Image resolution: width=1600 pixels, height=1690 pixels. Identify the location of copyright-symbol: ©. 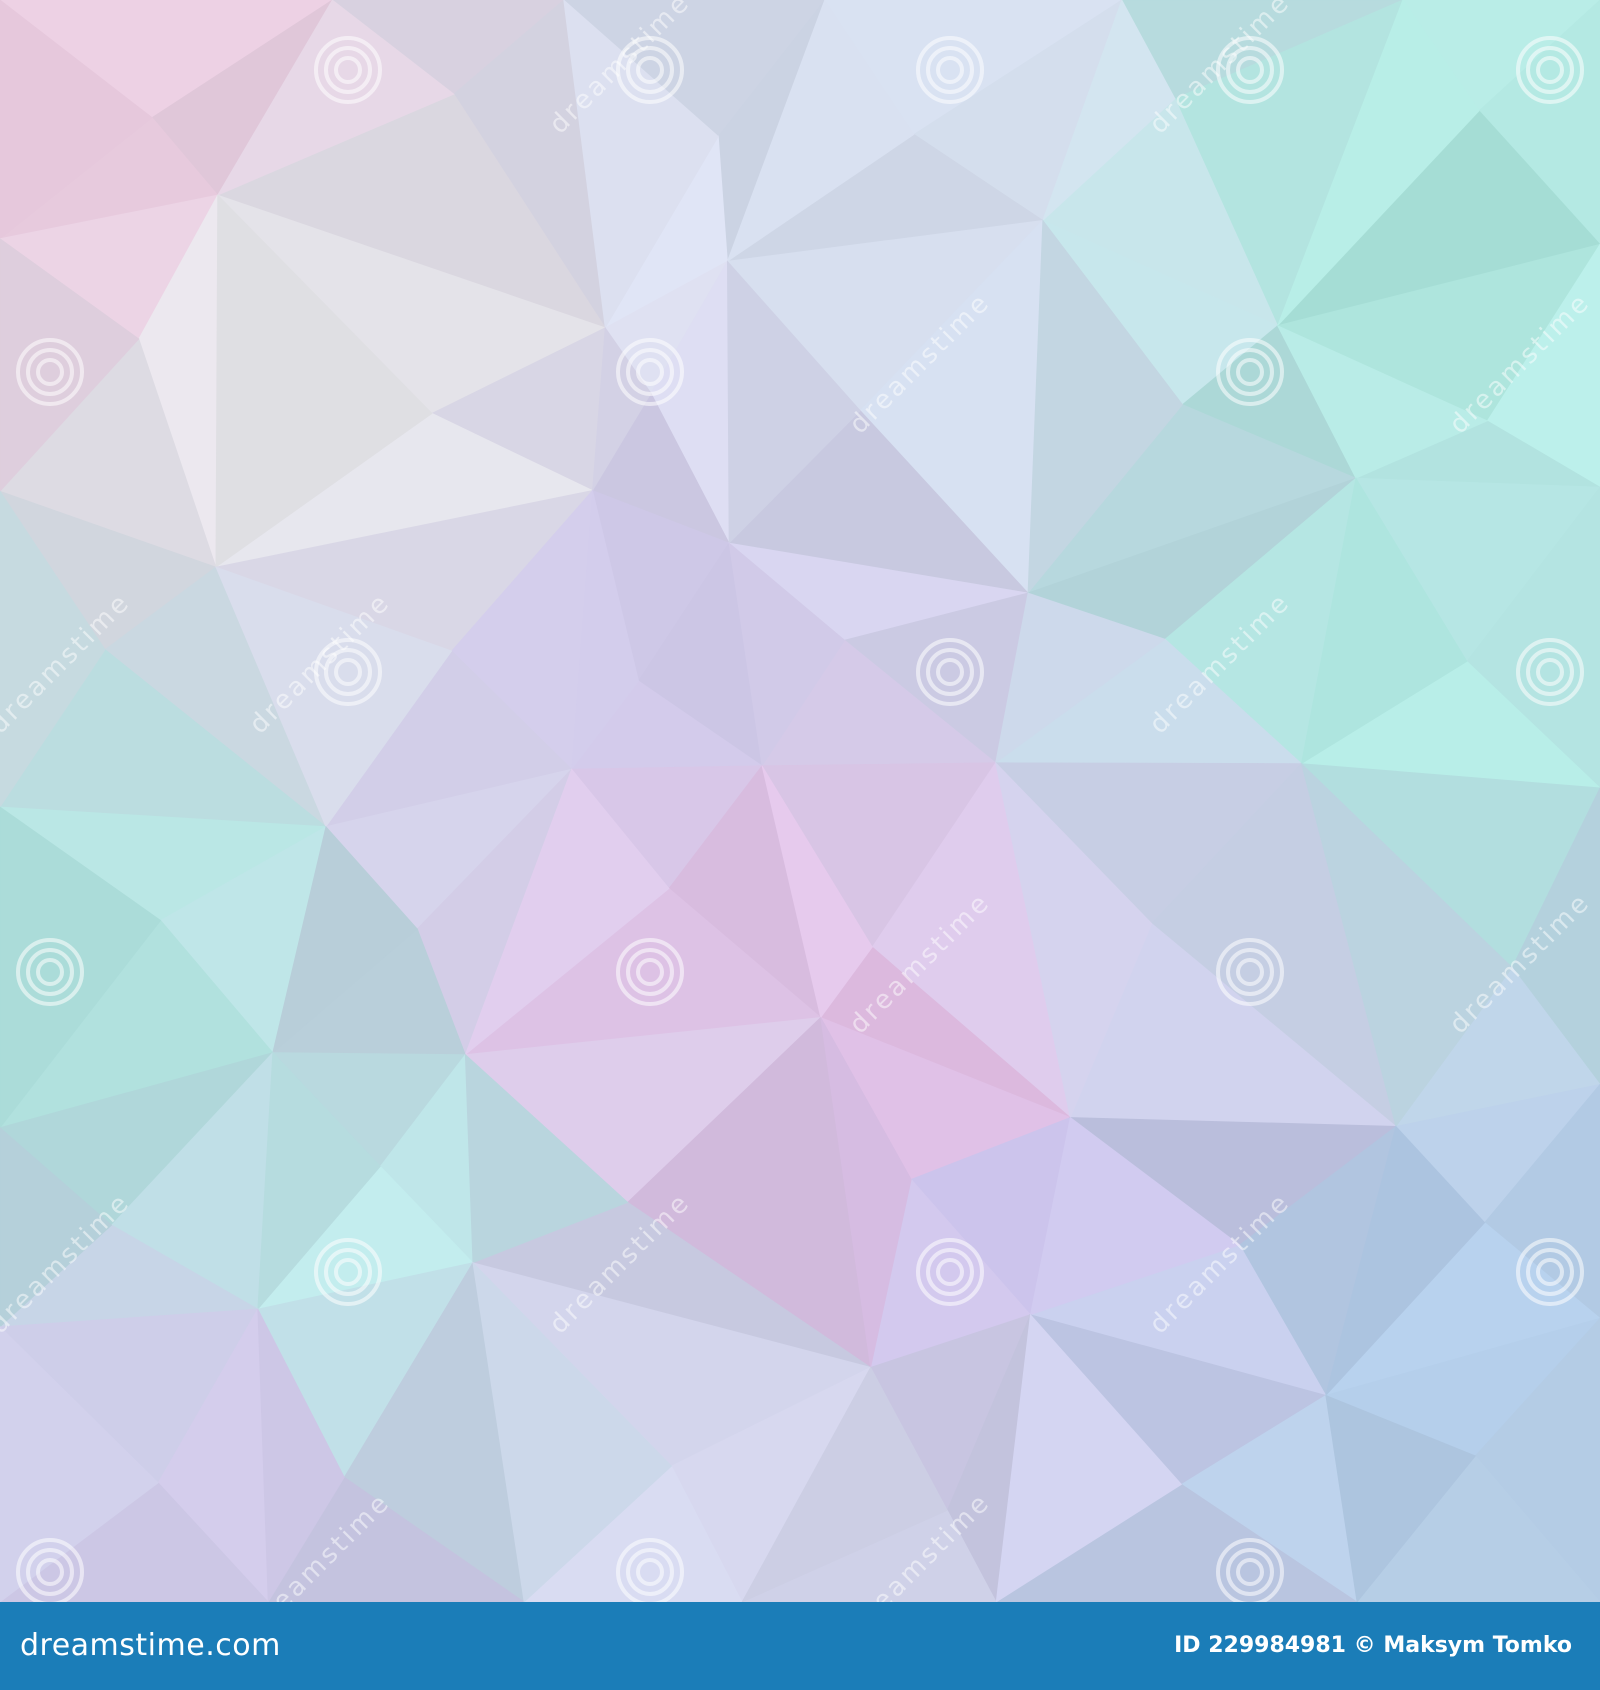
(1364, 1645).